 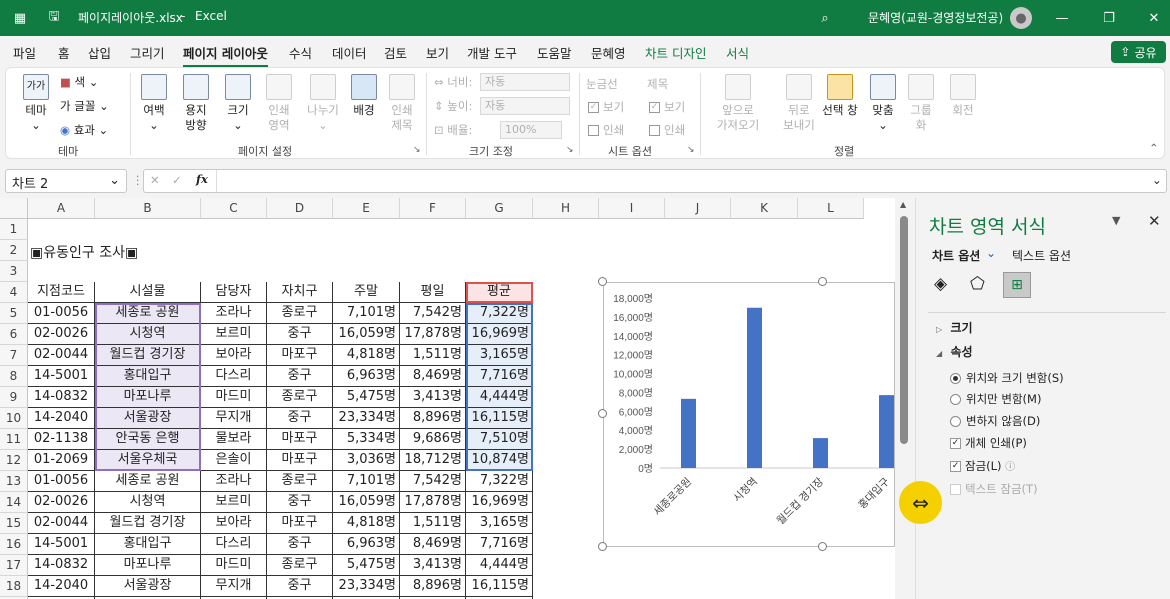 What do you see at coordinates (148, 292) in the screenshot?
I see `table-header-cell: 시설물` at bounding box center [148, 292].